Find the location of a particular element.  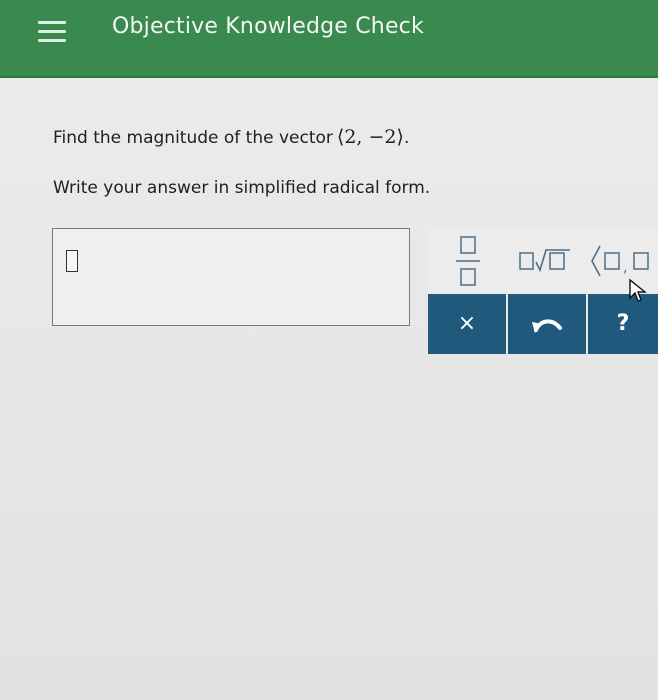

hamburger-menu-icon is located at coordinates (52, 34).